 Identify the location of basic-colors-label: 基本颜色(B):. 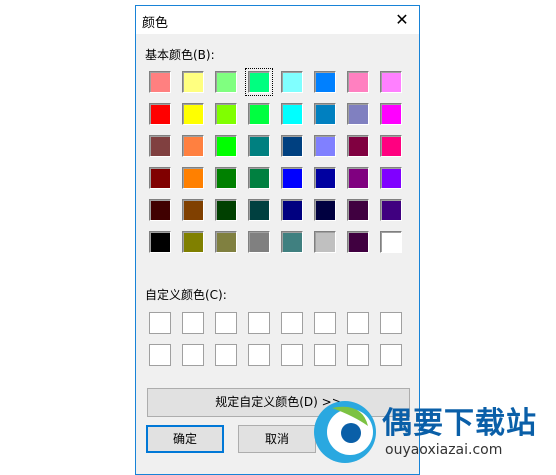
(180, 55).